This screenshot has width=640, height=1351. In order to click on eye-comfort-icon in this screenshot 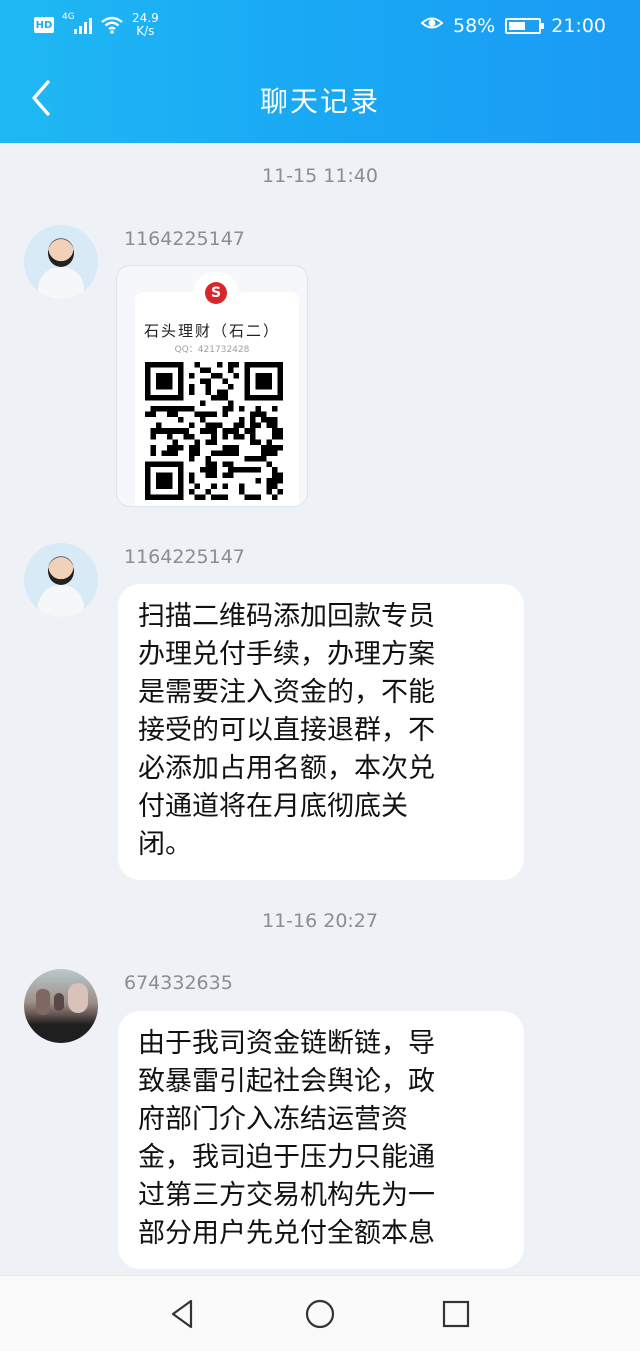, I will do `click(432, 25)`.